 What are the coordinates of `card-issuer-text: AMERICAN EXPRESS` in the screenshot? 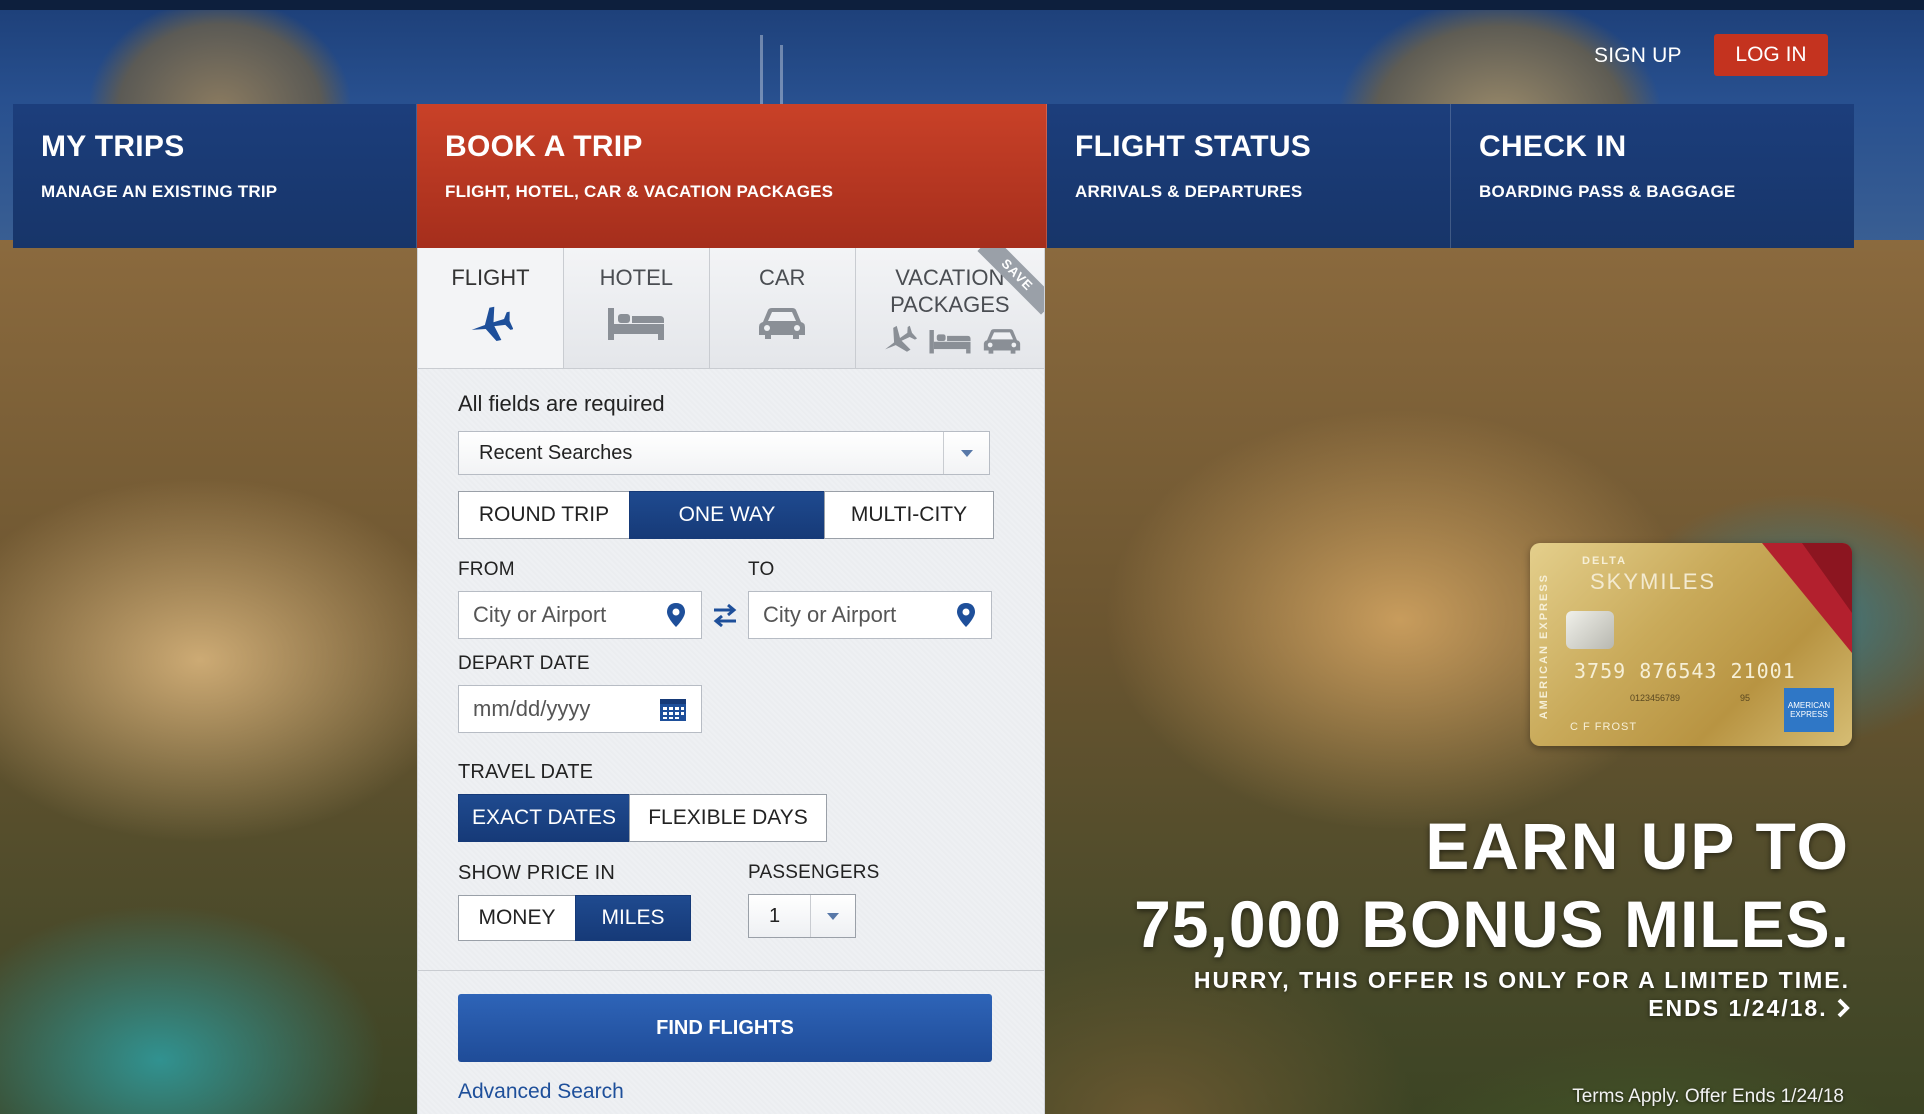 It's located at (1544, 646).